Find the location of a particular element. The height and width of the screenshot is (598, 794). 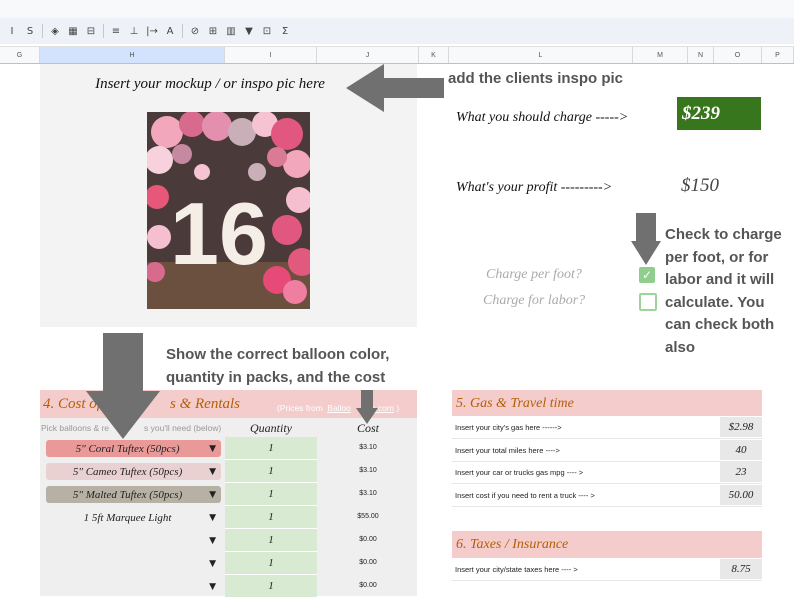

link-icon: ⊘ is located at coordinates (195, 31).